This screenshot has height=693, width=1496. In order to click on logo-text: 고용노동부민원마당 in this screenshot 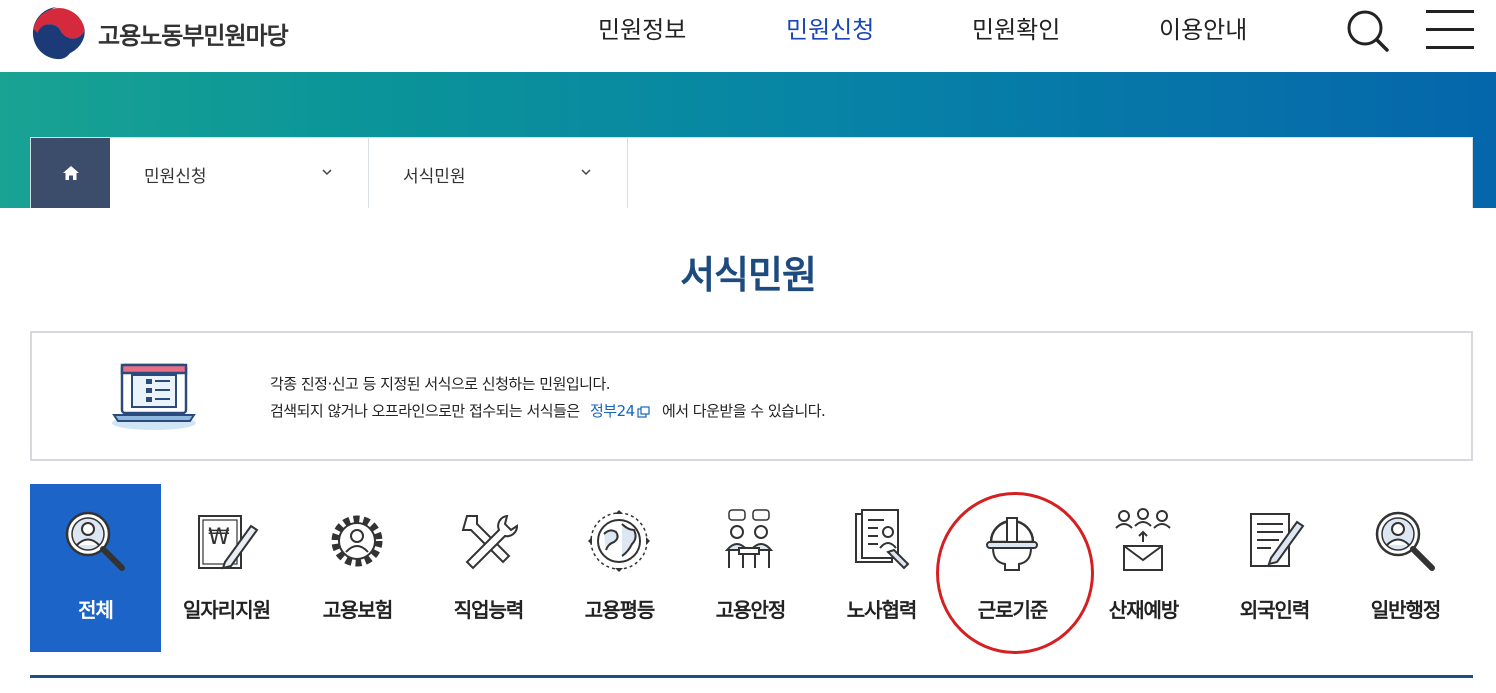, I will do `click(193, 35)`.